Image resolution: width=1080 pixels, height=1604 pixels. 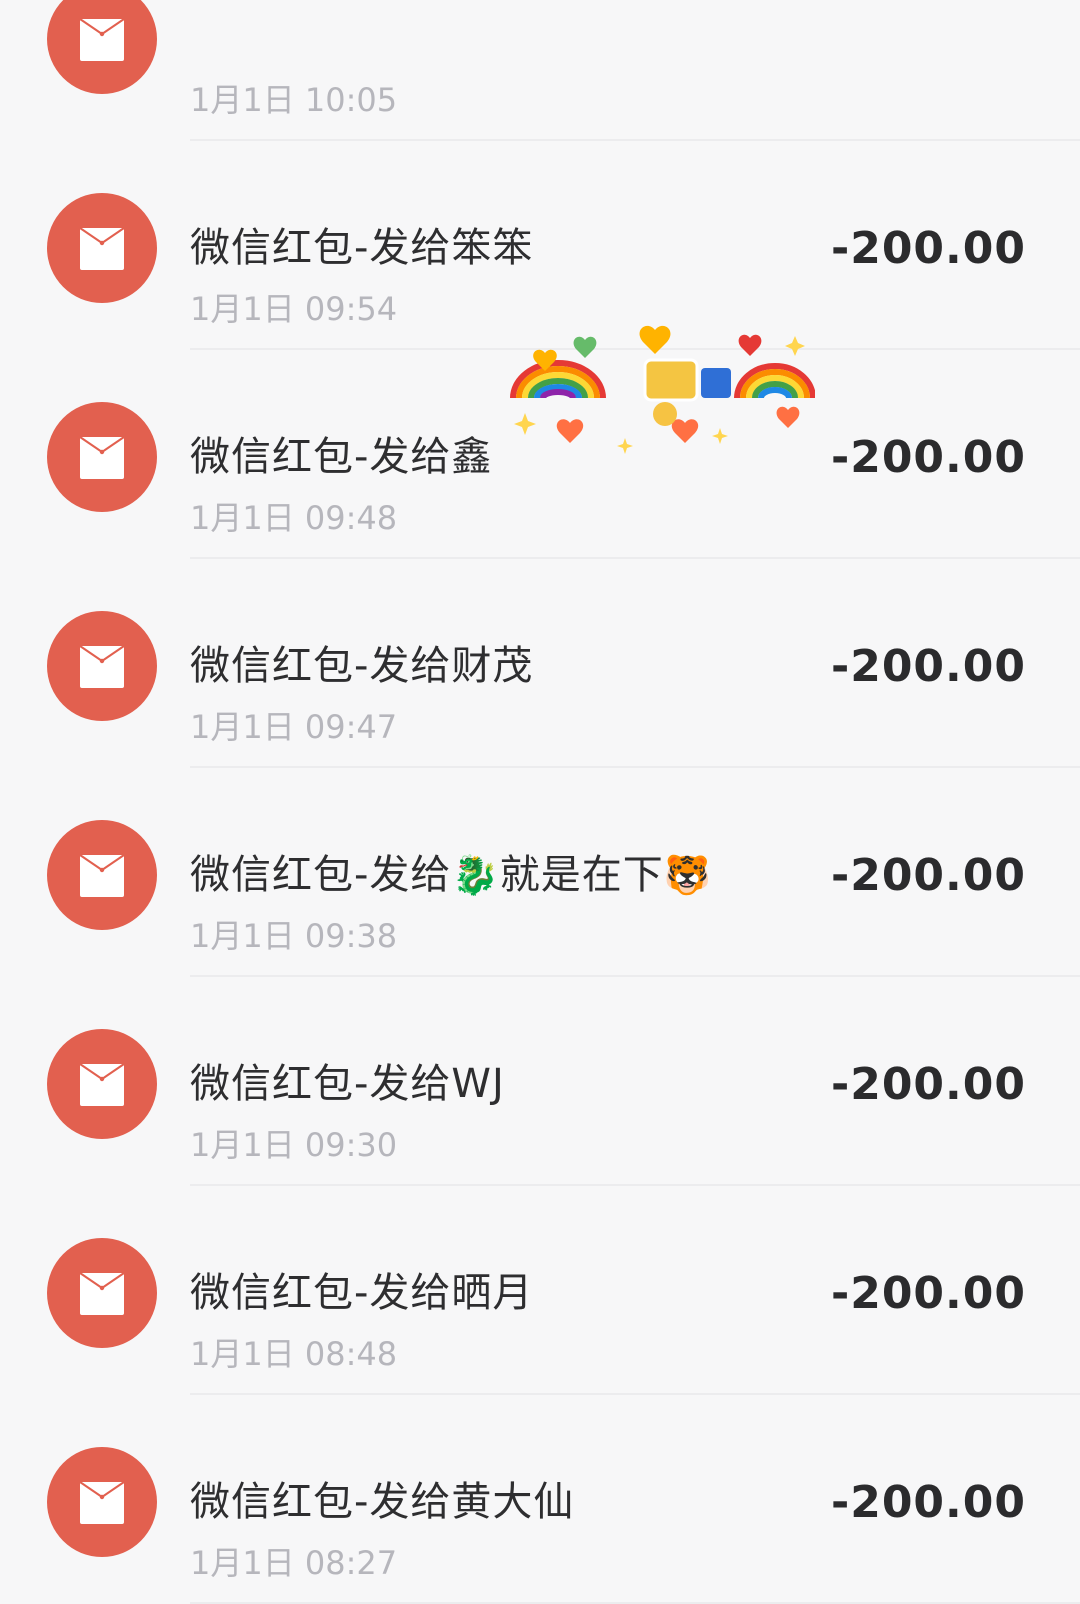 I want to click on transaction-time: 1月1日 09:30, so click(x=294, y=1145).